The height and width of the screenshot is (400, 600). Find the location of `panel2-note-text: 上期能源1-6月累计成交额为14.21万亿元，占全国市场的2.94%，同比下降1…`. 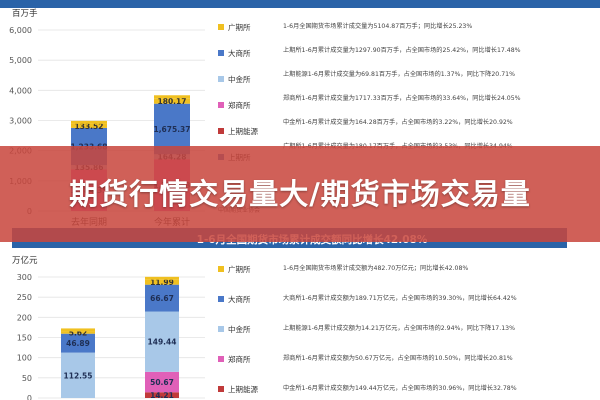

panel2-note-text: 上期能源1-6月累计成交额为14.21万亿元，占全国市场的2.94%，同比下降1… is located at coordinates (399, 328).